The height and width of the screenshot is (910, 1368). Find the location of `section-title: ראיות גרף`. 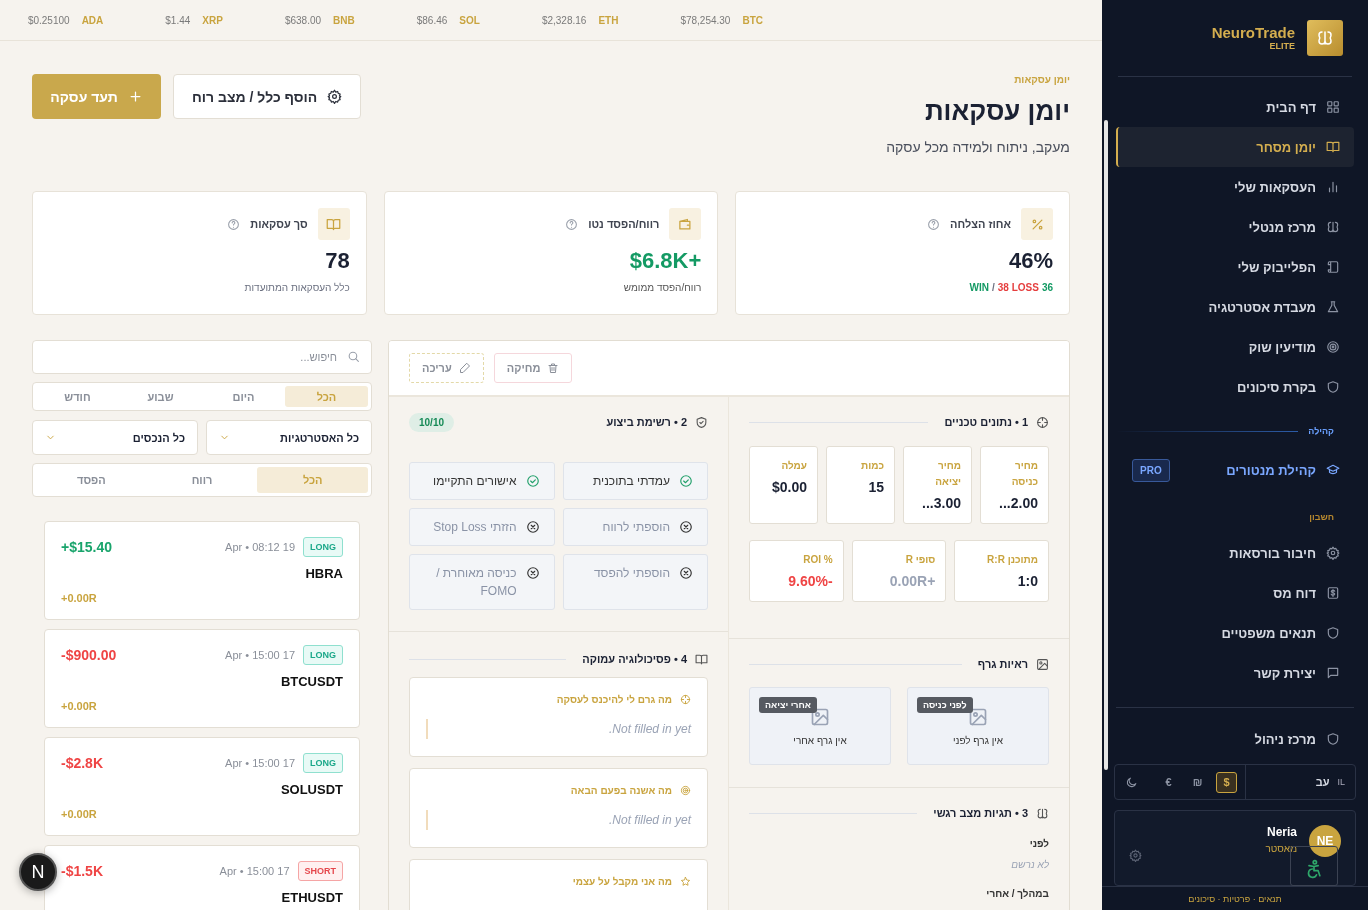

section-title: ראיות גרף is located at coordinates (1002, 664).